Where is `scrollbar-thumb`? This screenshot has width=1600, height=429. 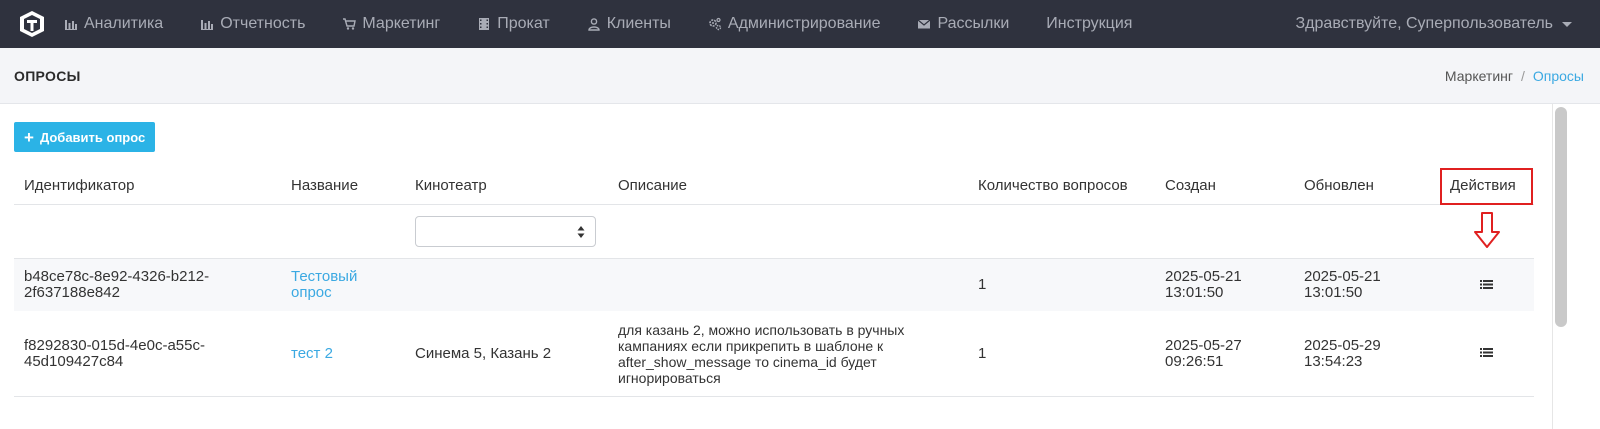 scrollbar-thumb is located at coordinates (1561, 217).